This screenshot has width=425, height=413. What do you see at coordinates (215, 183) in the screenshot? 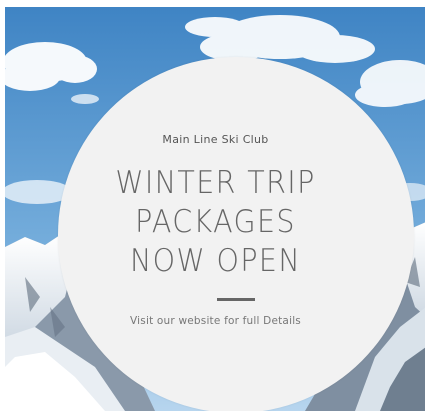
I see `headline-line-1: WINTER TRIP` at bounding box center [215, 183].